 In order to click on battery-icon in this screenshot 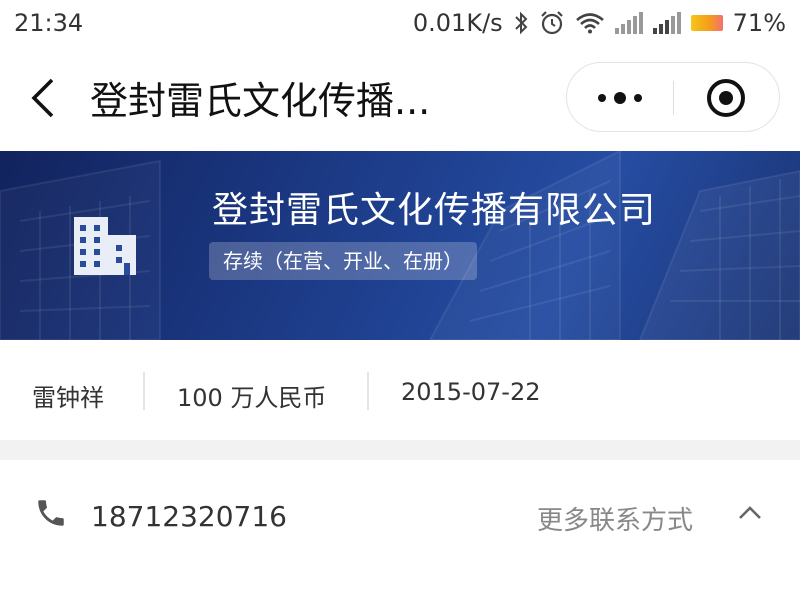, I will do `click(706, 23)`.